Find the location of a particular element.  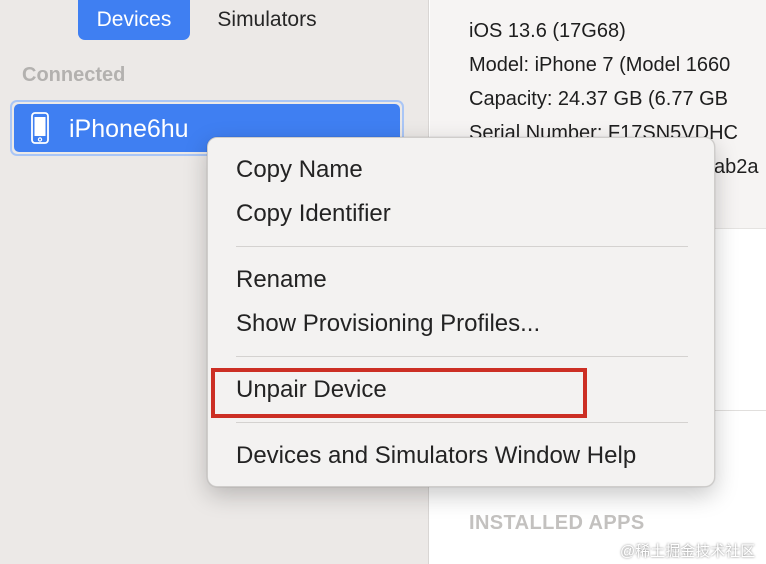

menu-item-copy-name: Copy Name is located at coordinates (299, 170).